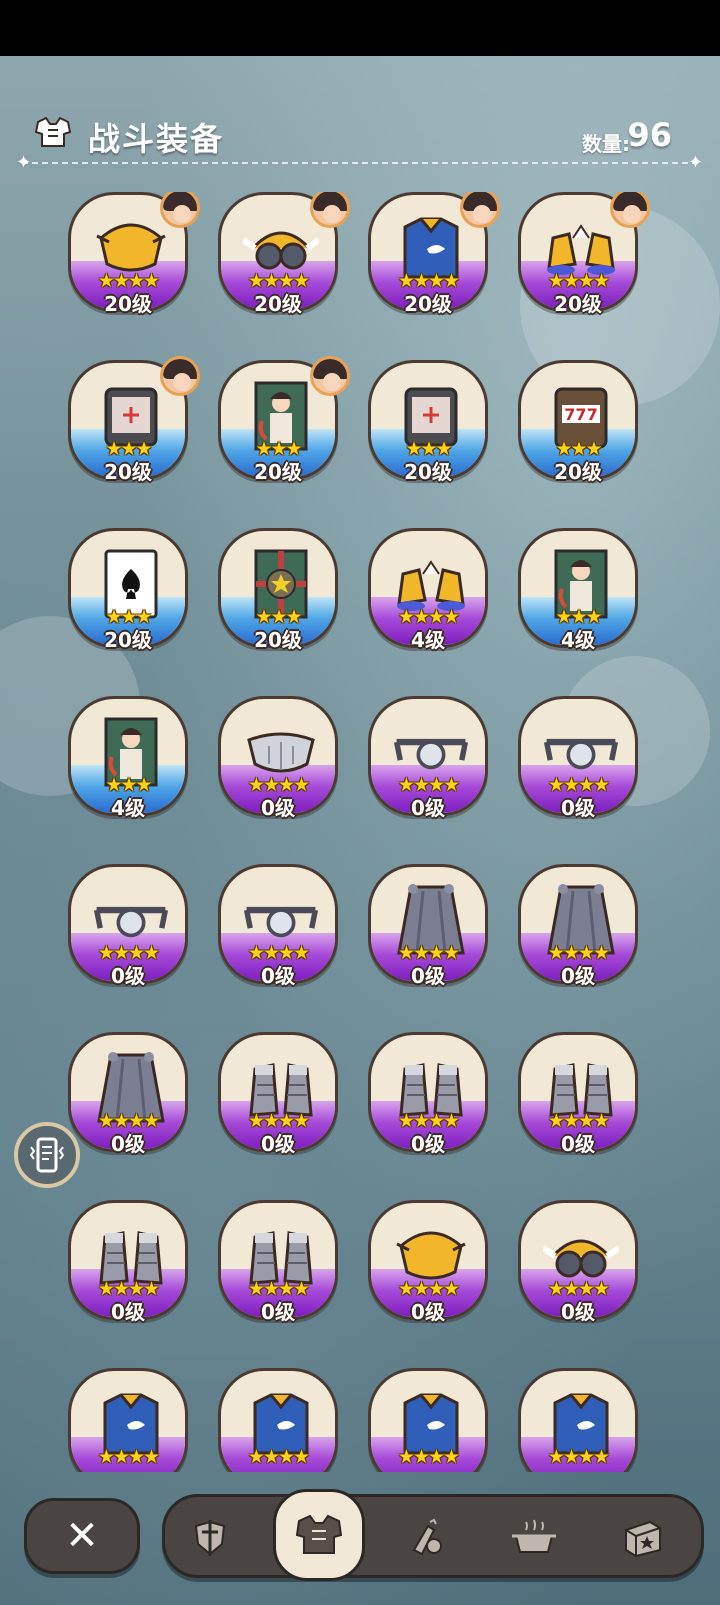  I want to click on vibrate-toggle-button, so click(47, 1155).